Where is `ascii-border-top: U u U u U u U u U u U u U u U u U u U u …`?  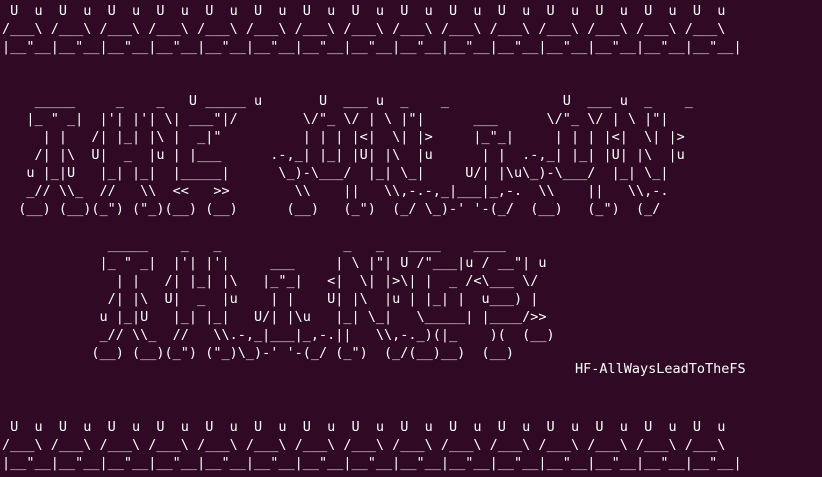
ascii-border-top: U u U u U u U u U u U u U u U u U u U u … is located at coordinates (372, 29).